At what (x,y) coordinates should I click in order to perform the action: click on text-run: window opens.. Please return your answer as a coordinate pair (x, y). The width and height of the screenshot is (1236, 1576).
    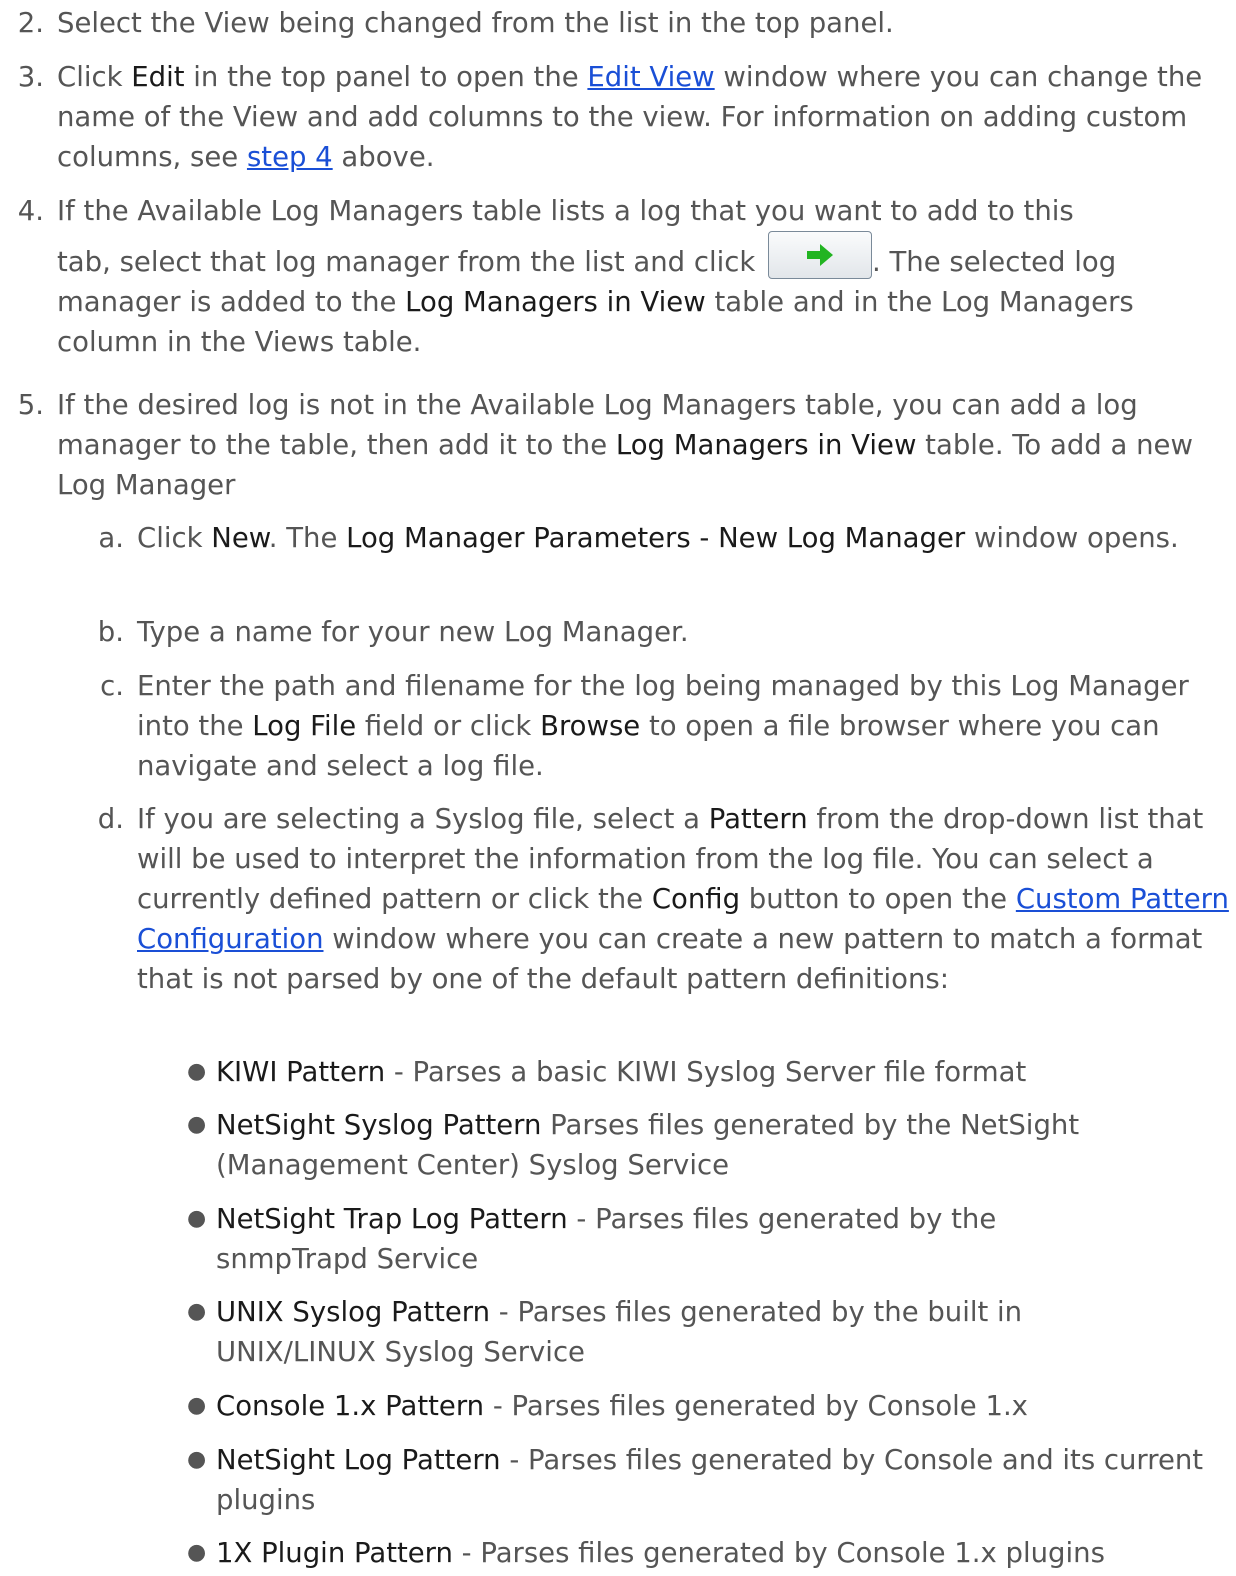
    Looking at the image, I should click on (1072, 538).